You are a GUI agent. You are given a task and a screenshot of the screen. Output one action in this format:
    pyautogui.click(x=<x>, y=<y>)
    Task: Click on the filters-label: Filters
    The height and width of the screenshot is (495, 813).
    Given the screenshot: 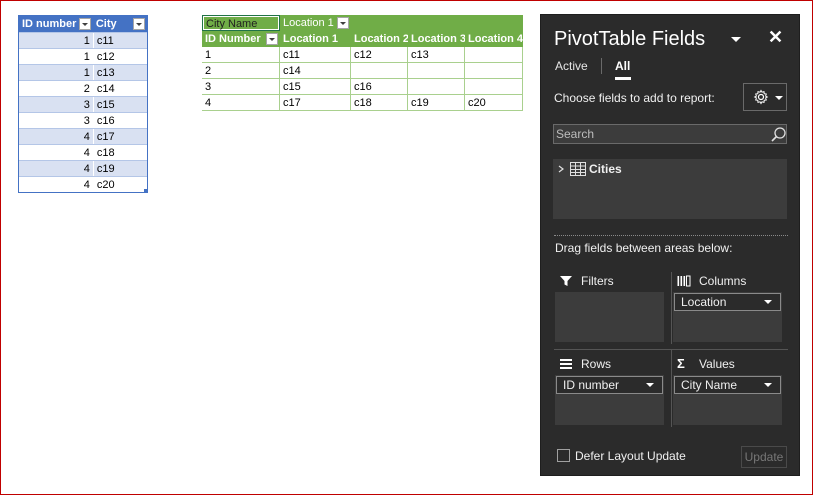 What is the action you would take?
    pyautogui.click(x=597, y=281)
    